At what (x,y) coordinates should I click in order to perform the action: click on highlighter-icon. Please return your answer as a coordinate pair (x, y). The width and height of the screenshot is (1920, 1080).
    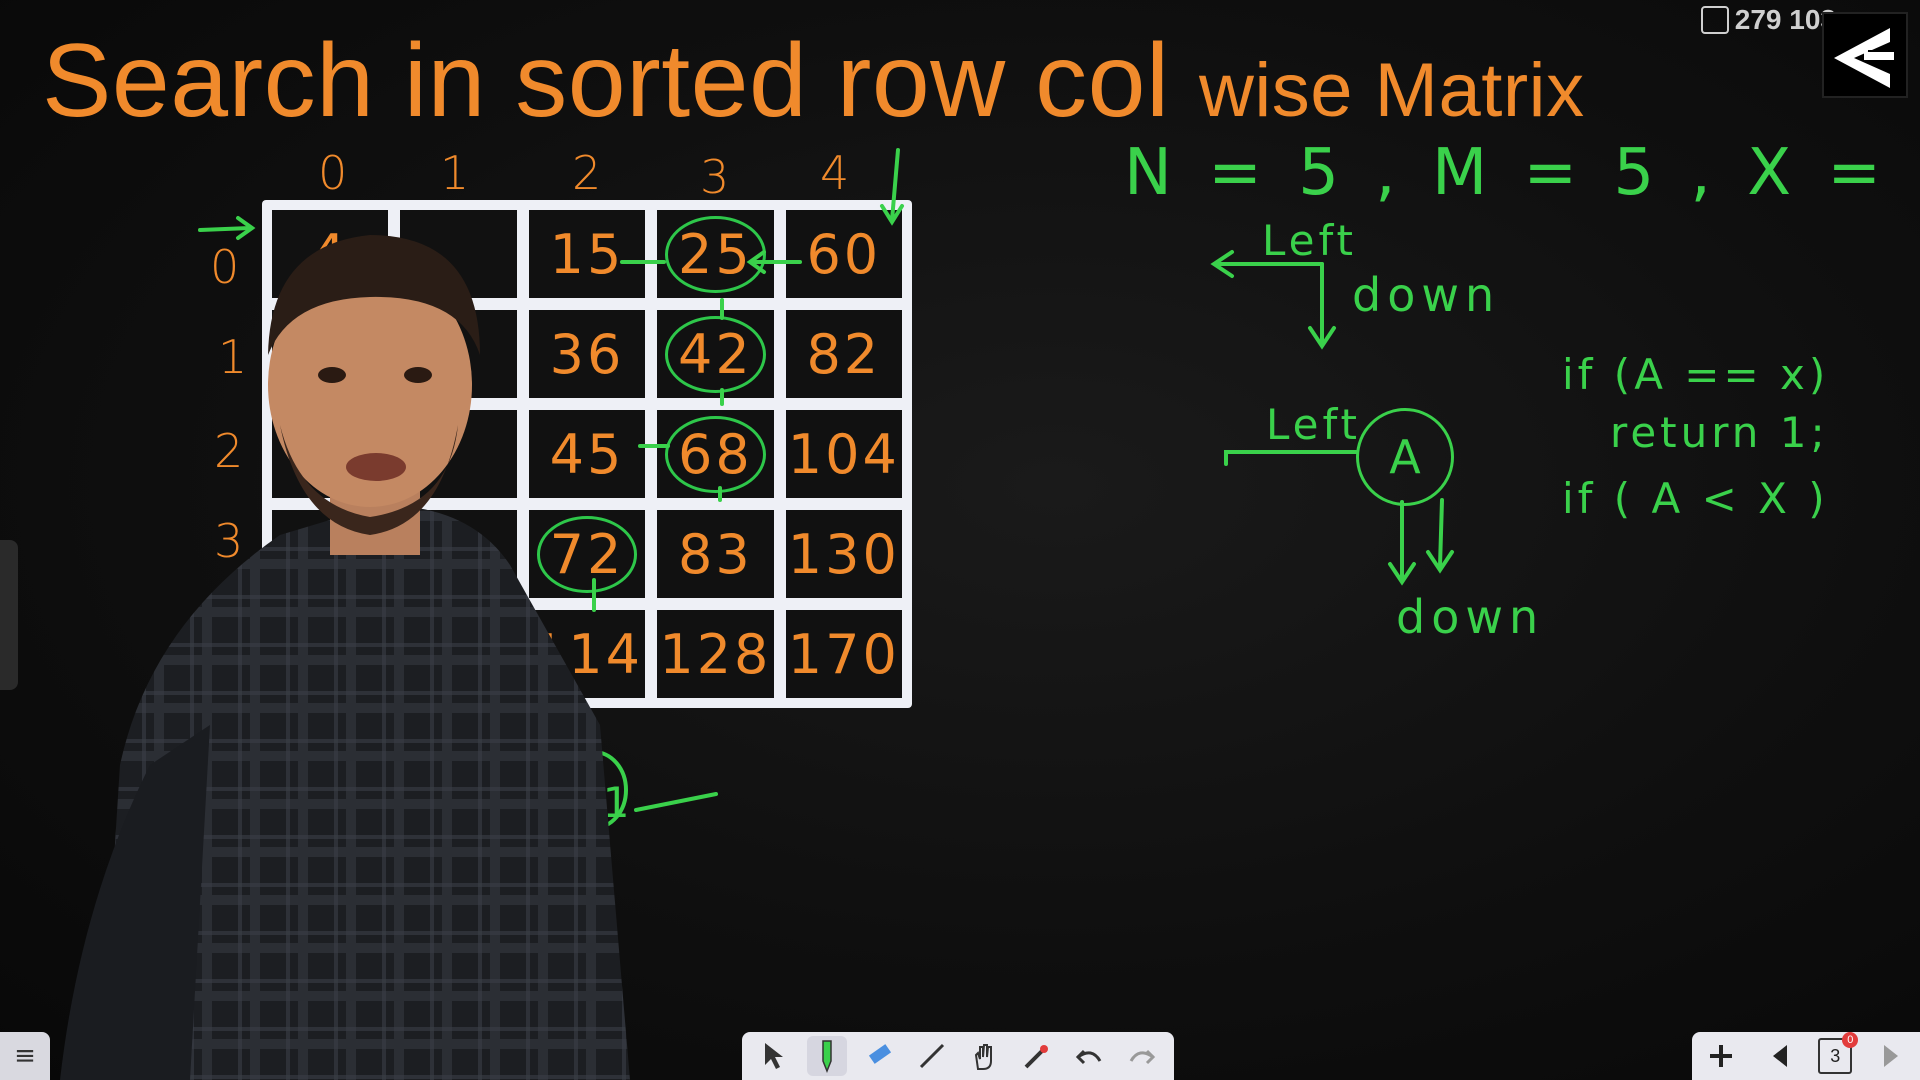
    Looking at the image, I should click on (879, 1056).